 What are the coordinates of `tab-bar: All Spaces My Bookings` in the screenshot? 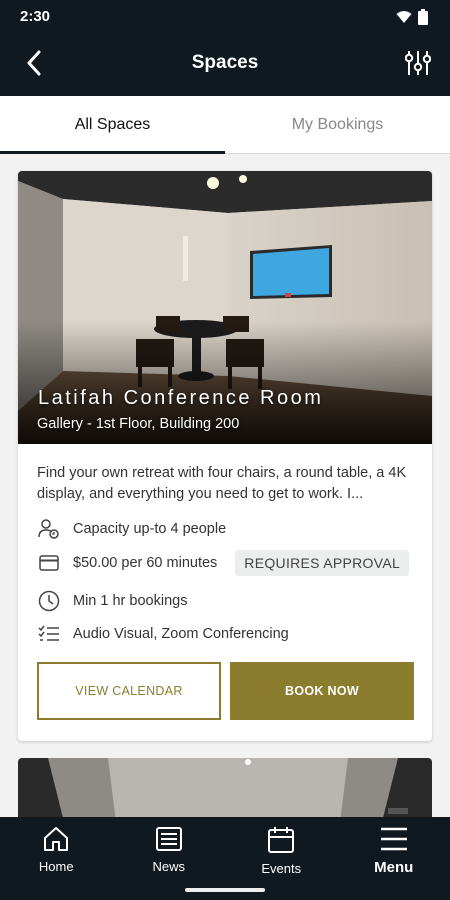 It's located at (225, 125).